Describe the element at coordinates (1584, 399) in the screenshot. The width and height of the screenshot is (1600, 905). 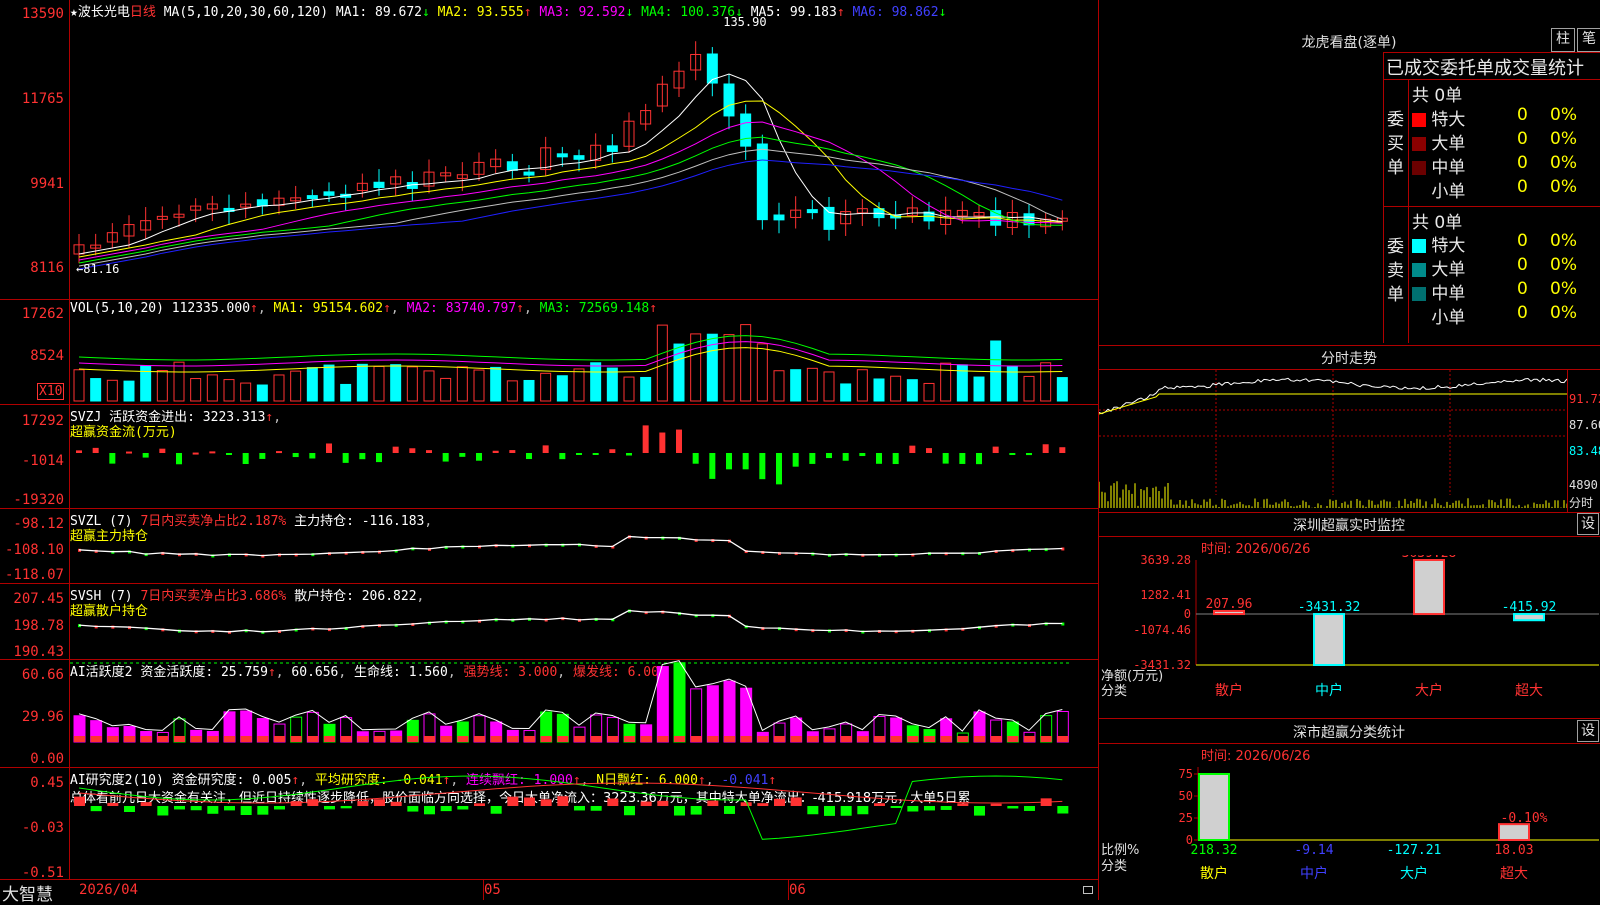
I see `minute-y-label: 91.72` at that location.